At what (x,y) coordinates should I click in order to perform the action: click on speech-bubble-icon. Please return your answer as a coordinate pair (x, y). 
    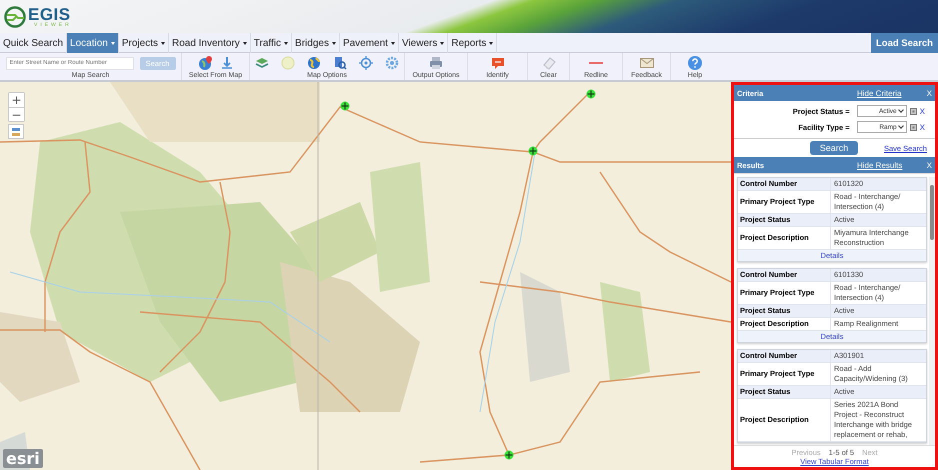
    Looking at the image, I should click on (498, 63).